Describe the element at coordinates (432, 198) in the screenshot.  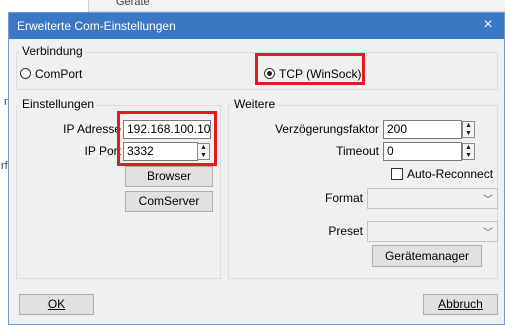
I see `format-select: ﹀` at that location.